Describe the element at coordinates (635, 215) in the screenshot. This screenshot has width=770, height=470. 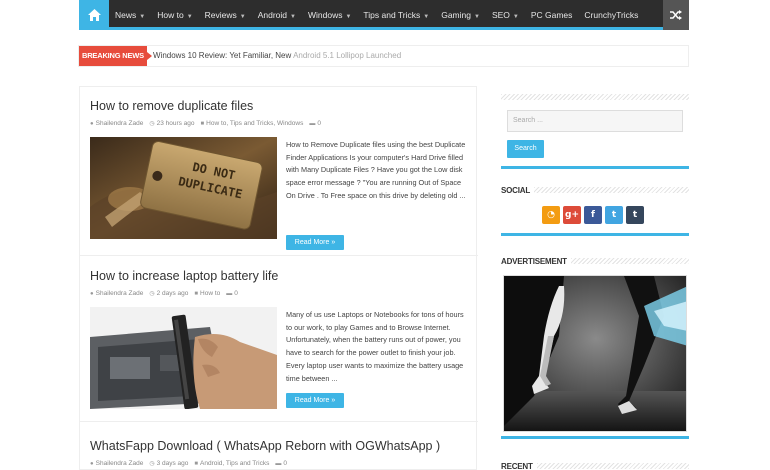
I see `tumblr-icon: t` at that location.